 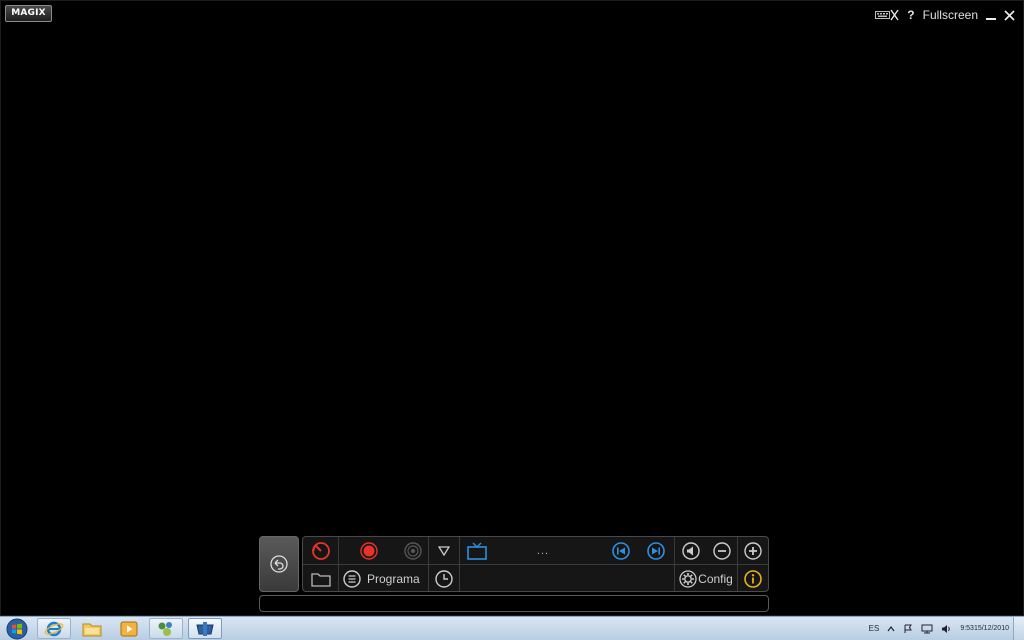 I want to click on taskbar-magix-app, so click(x=205, y=628).